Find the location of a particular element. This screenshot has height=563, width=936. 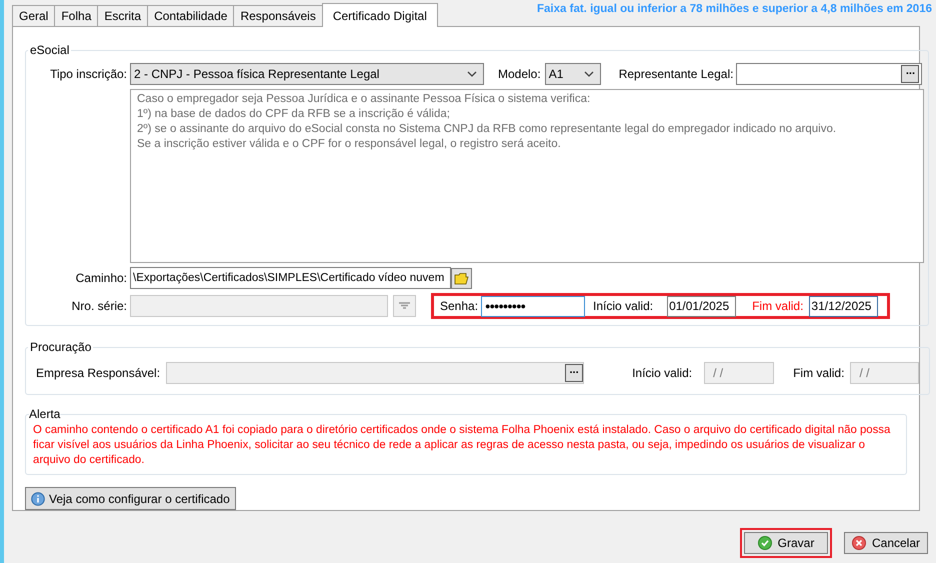

field-label: Senha: is located at coordinates (459, 306).